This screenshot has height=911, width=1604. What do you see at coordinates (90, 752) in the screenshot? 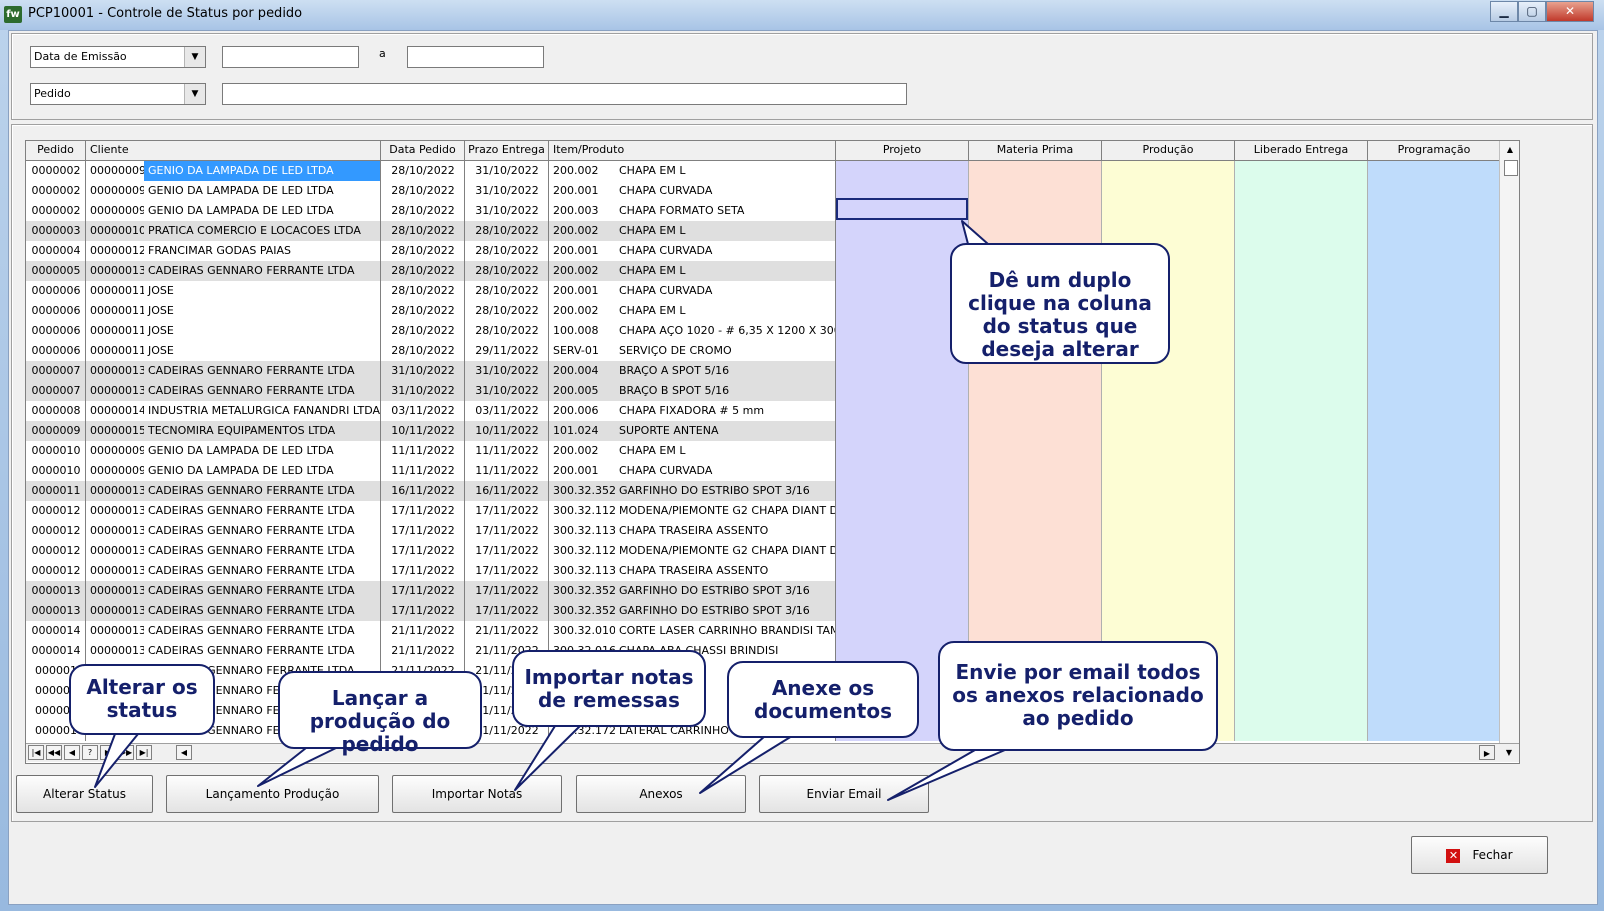
I see `nav-help-icon: ?` at bounding box center [90, 752].